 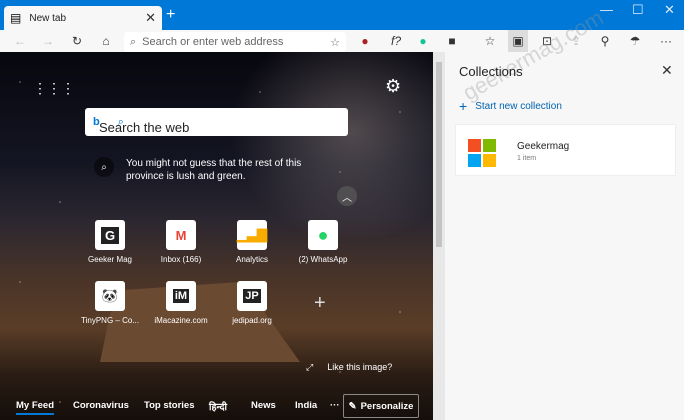 I want to click on collection-item: Geekermag 1 item, so click(x=565, y=150).